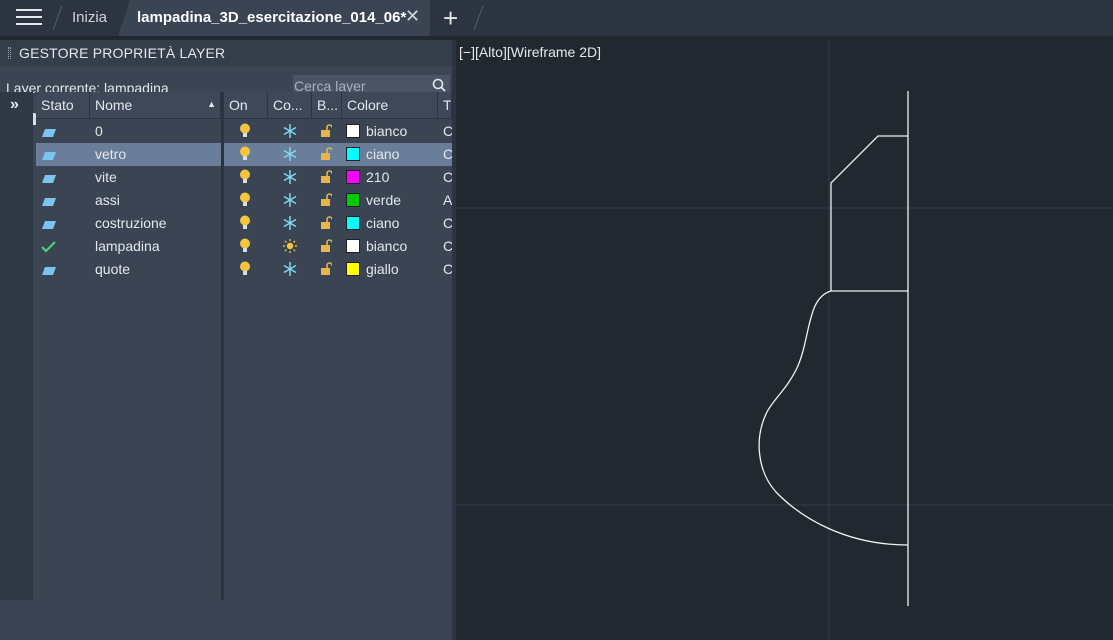 This screenshot has width=1113, height=640. I want to click on lightbulb-profile, so click(833, 348).